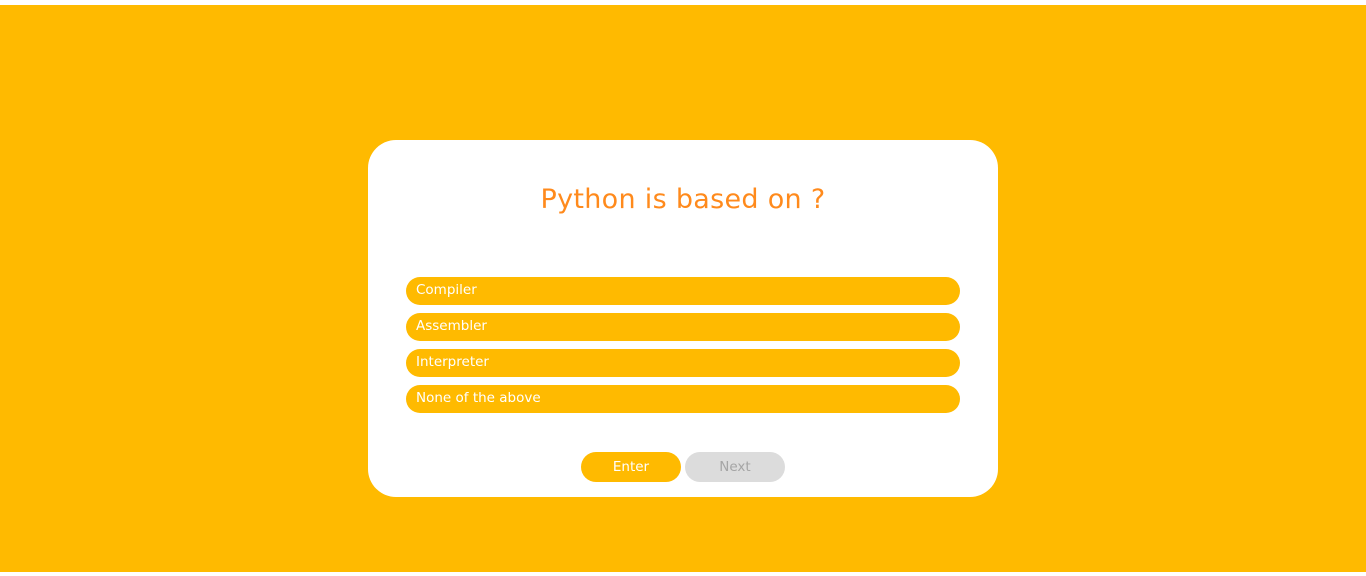 This screenshot has width=1366, height=576. What do you see at coordinates (683, 291) in the screenshot?
I see `option-compiler: Compiler` at bounding box center [683, 291].